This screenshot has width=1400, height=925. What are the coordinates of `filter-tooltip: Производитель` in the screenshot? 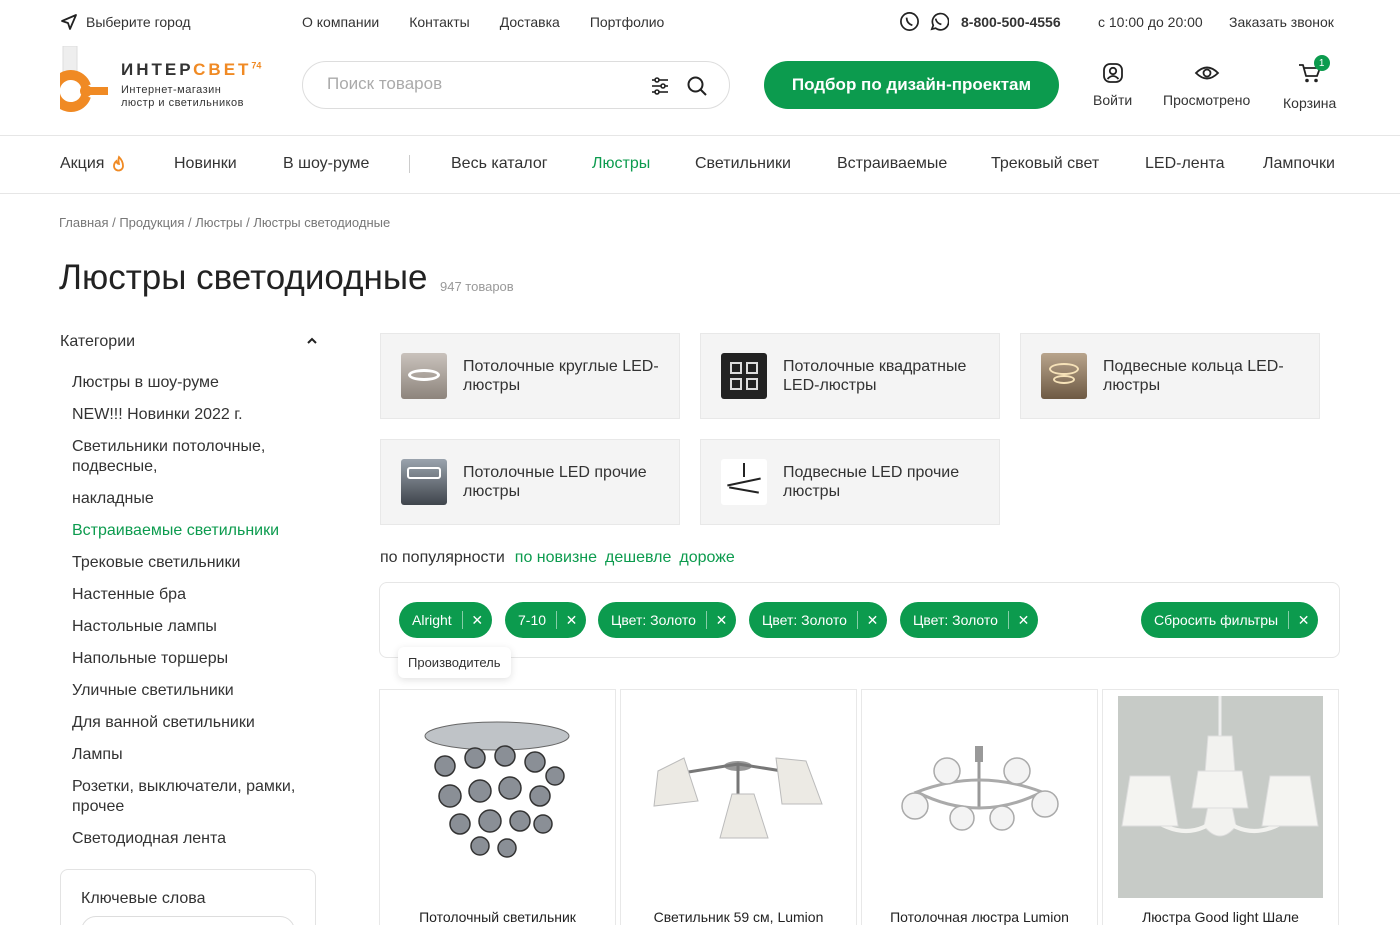 It's located at (454, 662).